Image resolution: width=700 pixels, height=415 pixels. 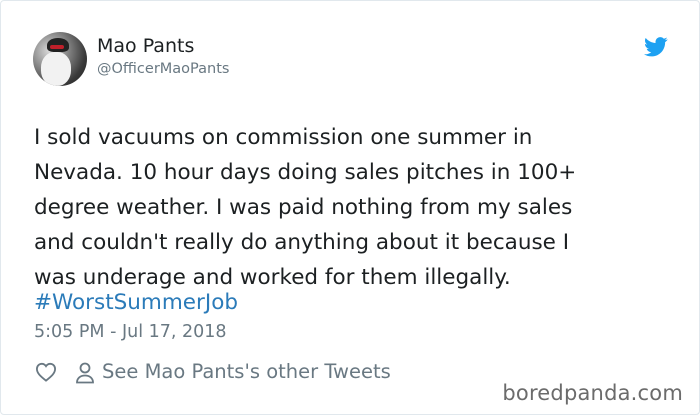 What do you see at coordinates (246, 371) in the screenshot?
I see `see-other-tweets-link: See Mao Pants's other Tweets` at bounding box center [246, 371].